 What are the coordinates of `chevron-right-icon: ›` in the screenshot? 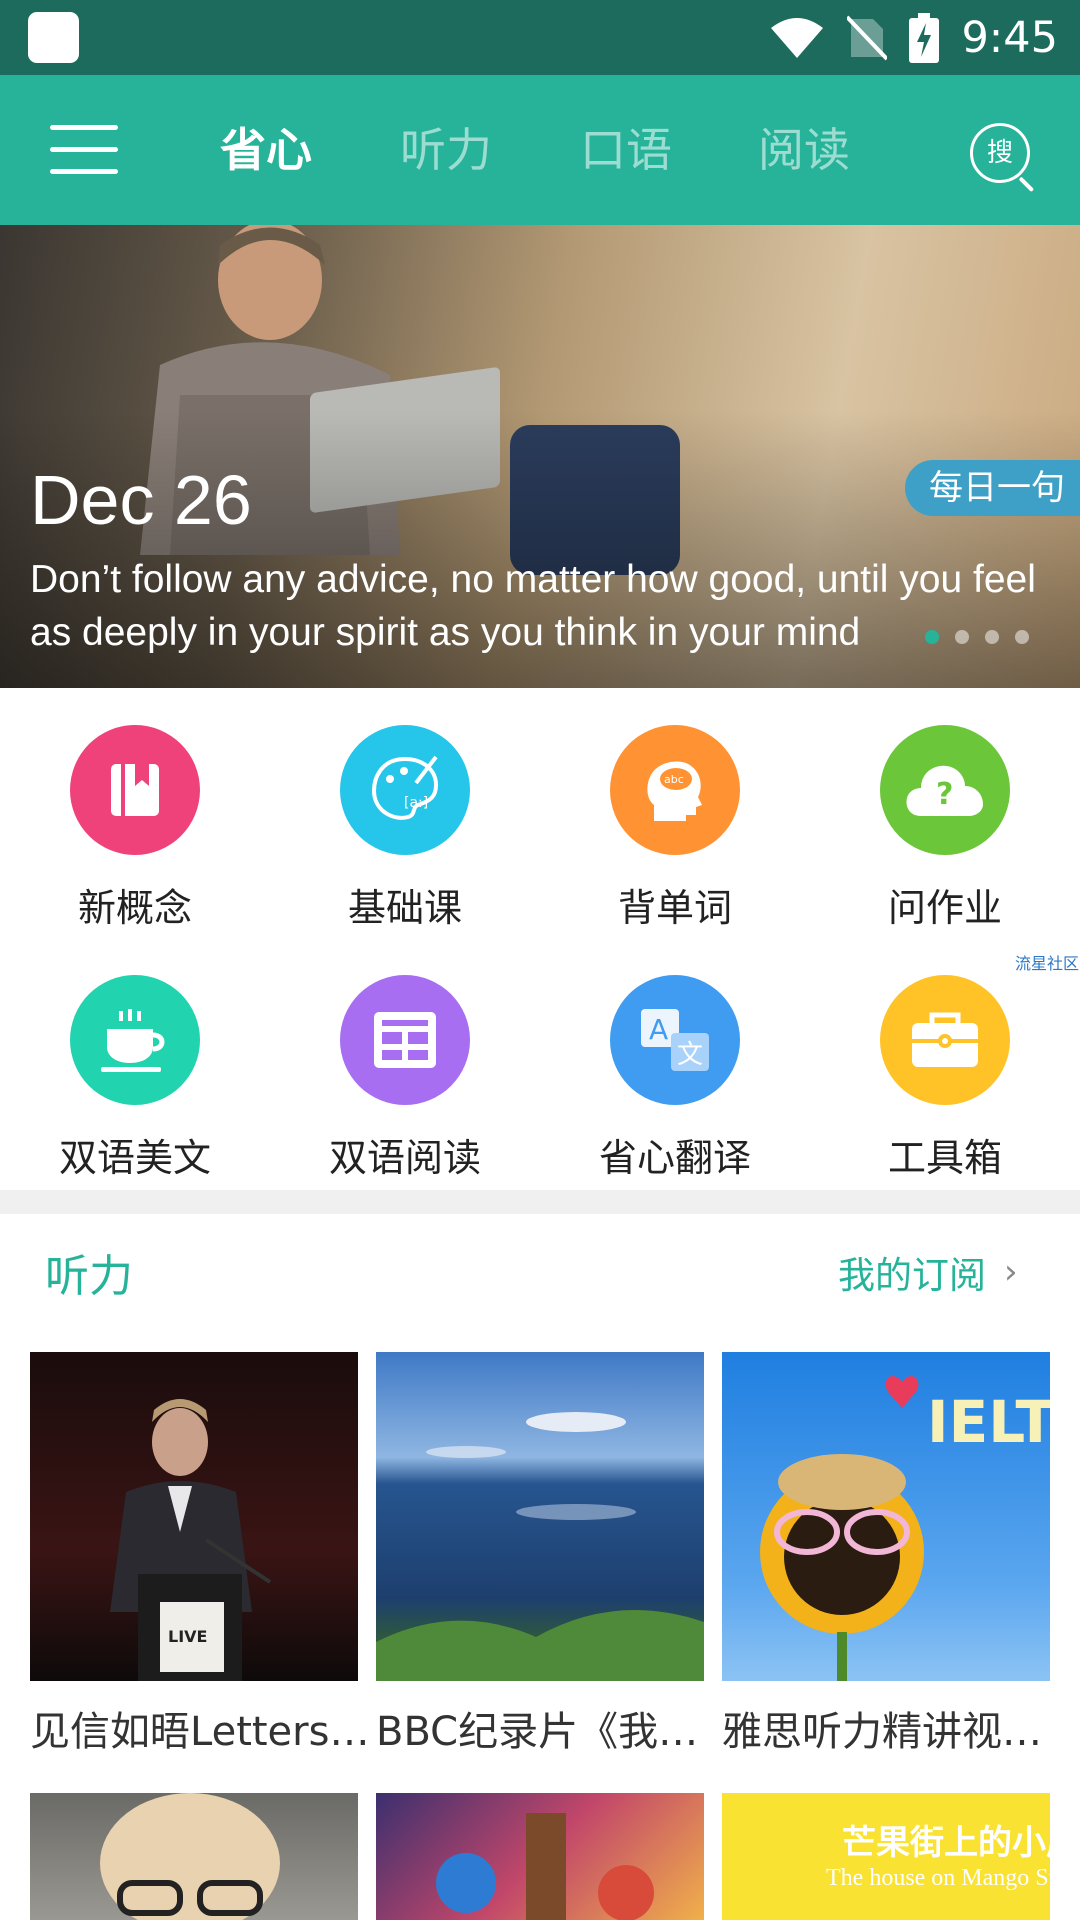 It's located at (1011, 1272).